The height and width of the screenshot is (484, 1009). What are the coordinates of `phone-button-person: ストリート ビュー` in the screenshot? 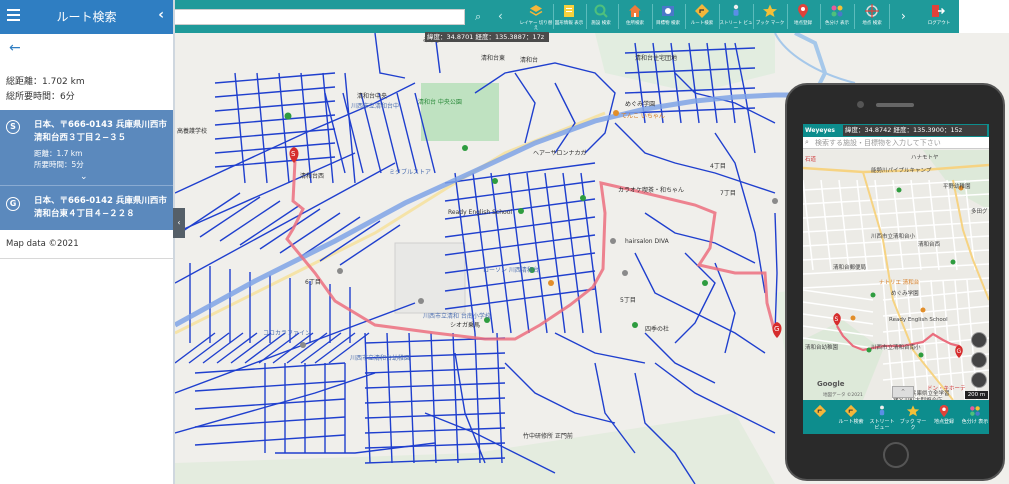 It's located at (882, 417).